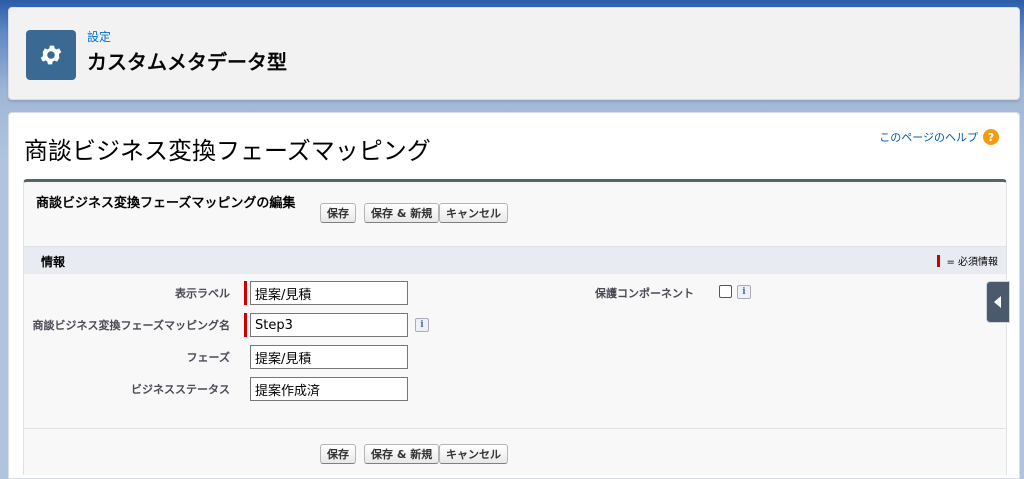 This screenshot has width=1024, height=479. I want to click on gear-icon, so click(51, 55).